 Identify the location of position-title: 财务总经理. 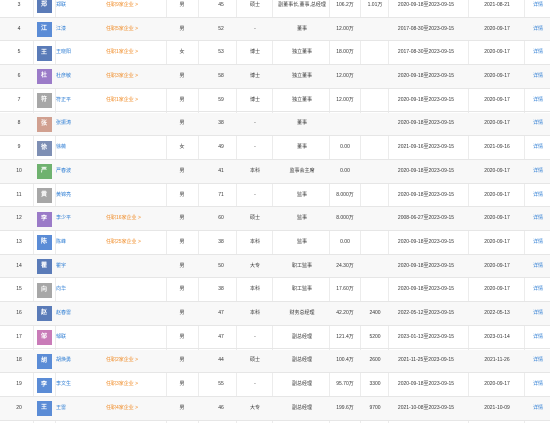
(302, 313).